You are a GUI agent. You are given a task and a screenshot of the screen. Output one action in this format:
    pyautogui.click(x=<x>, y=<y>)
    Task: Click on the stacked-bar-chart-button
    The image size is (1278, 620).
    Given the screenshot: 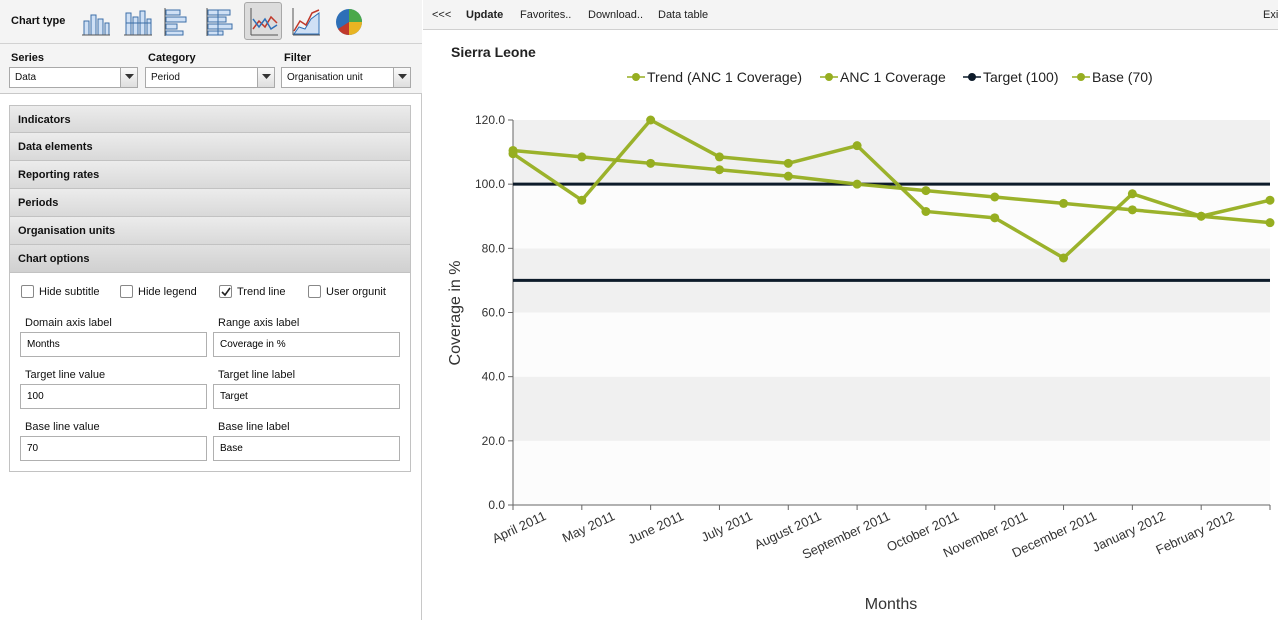 What is the action you would take?
    pyautogui.click(x=218, y=21)
    